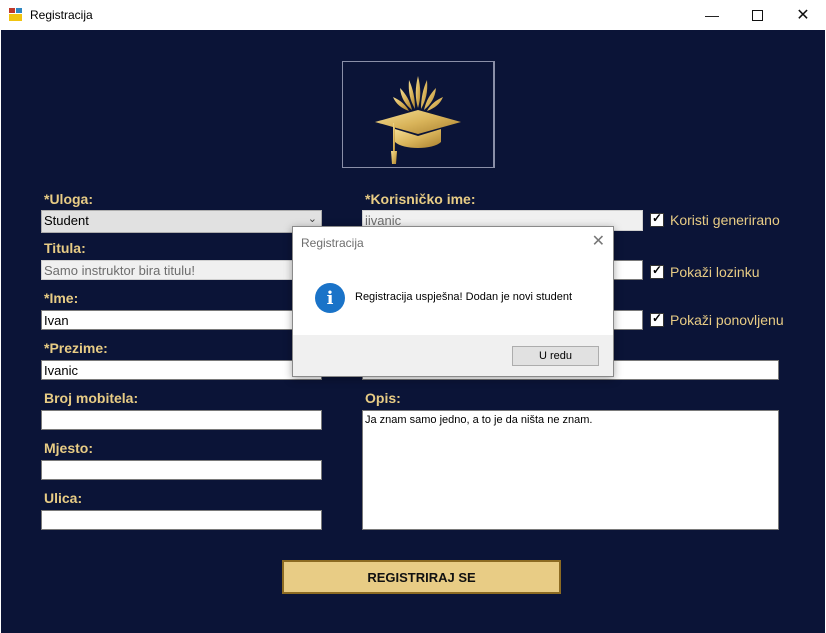  I want to click on close-window-button: ✕, so click(803, 15).